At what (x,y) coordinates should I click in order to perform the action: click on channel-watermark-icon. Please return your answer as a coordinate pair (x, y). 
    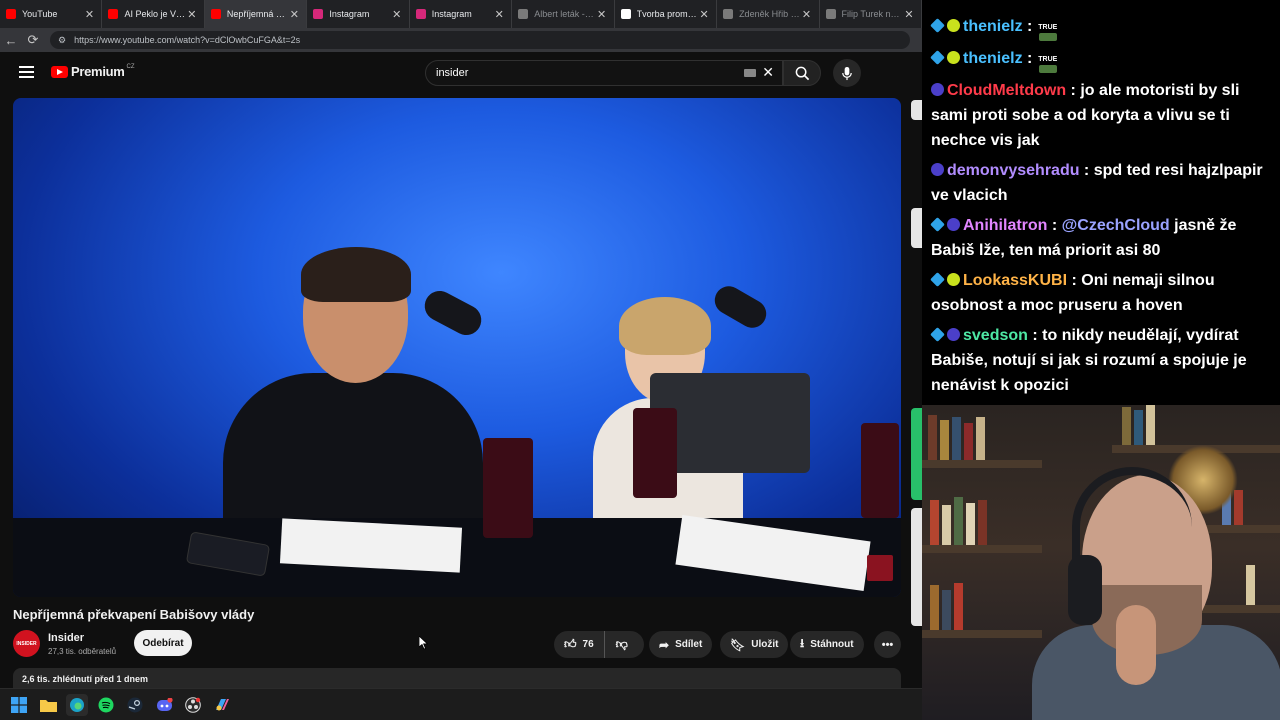
    Looking at the image, I should click on (880, 568).